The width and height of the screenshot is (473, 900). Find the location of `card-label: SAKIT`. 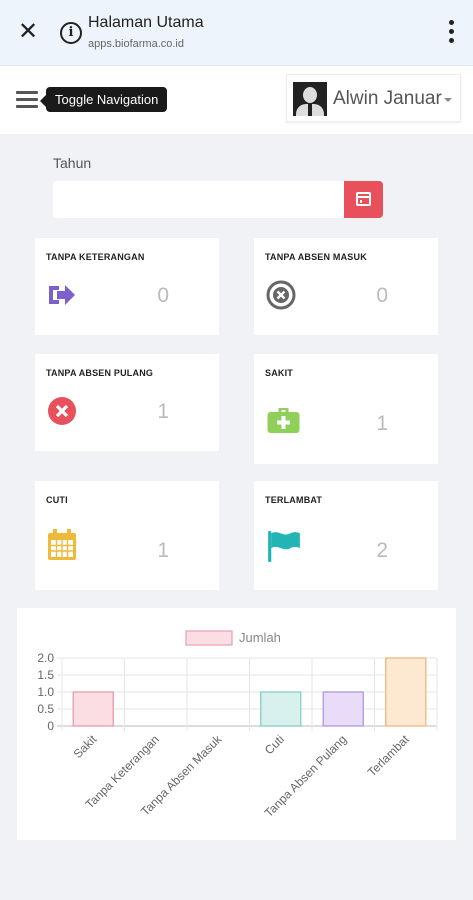

card-label: SAKIT is located at coordinates (279, 373).